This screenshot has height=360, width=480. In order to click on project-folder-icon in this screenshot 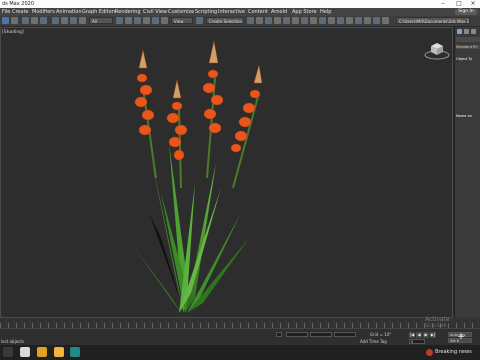, I will do `click(376, 20)`.